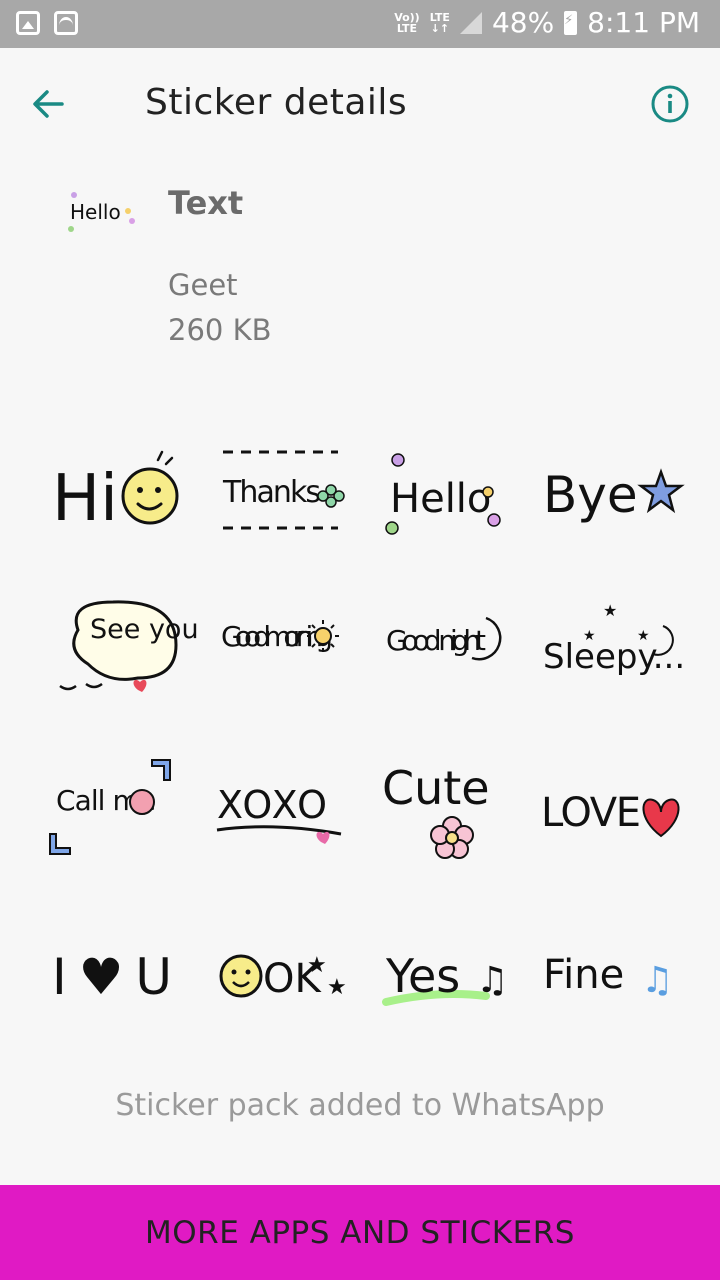 Image resolution: width=720 pixels, height=1280 pixels. I want to click on info-icon, so click(670, 104).